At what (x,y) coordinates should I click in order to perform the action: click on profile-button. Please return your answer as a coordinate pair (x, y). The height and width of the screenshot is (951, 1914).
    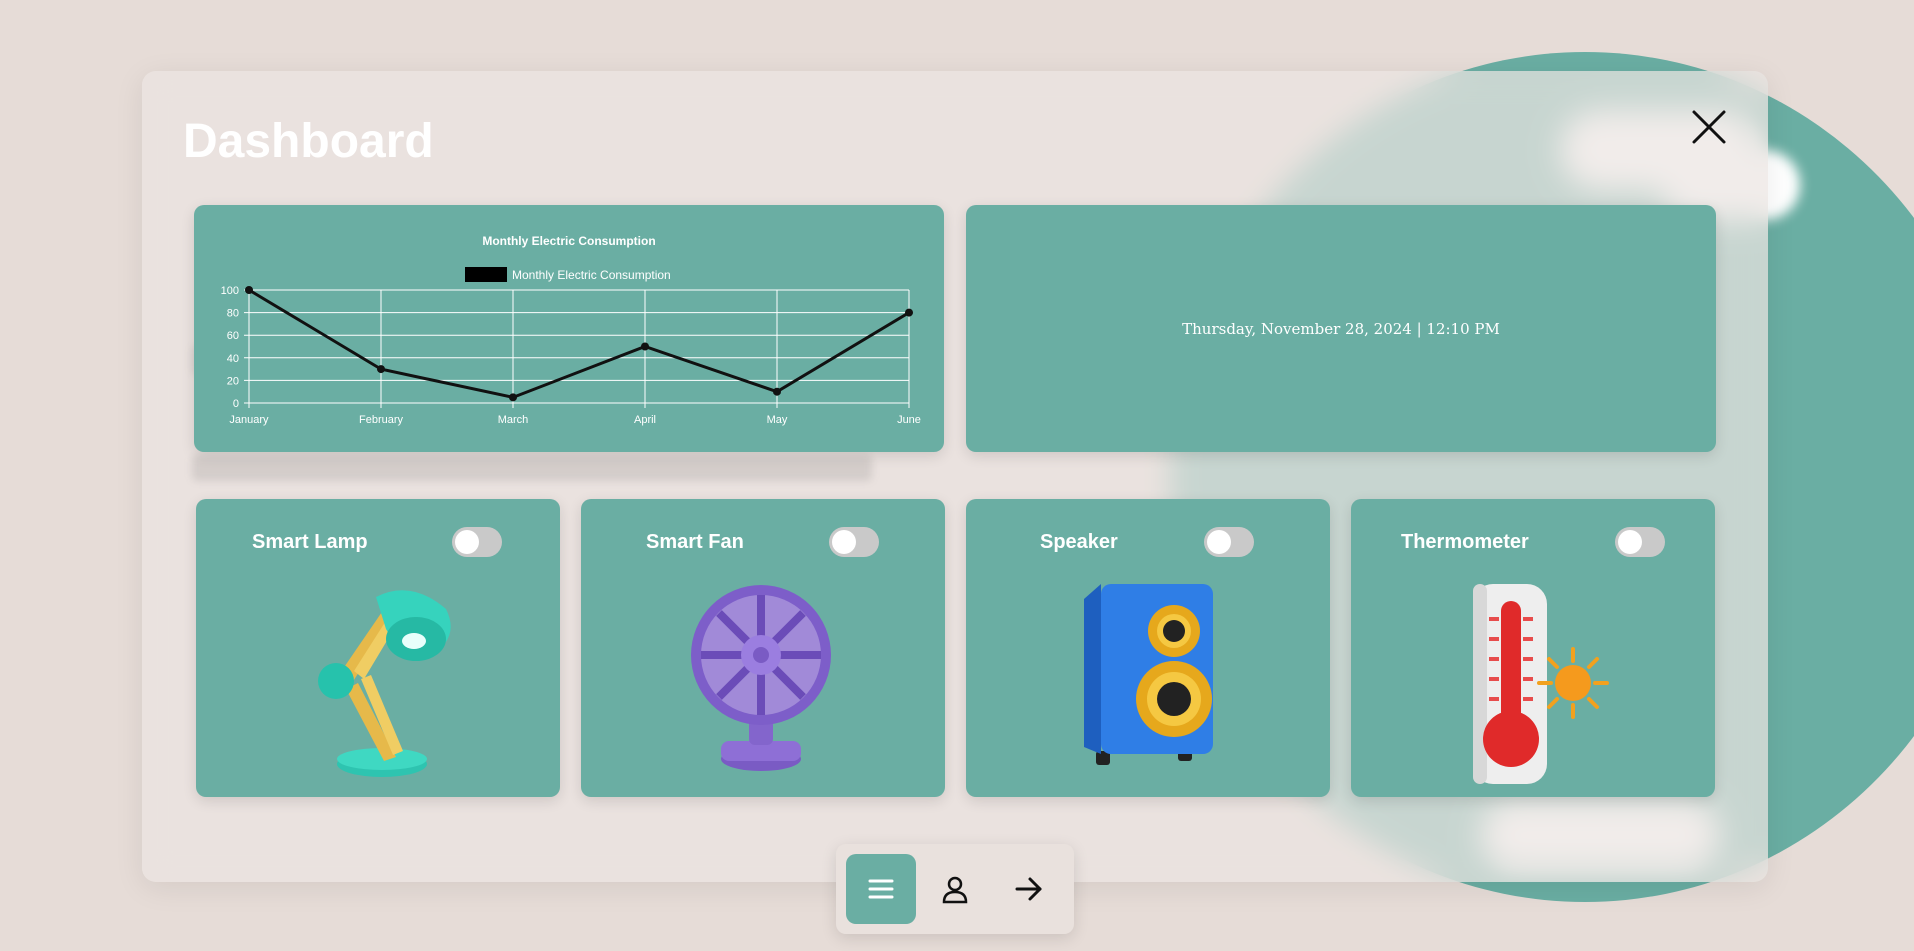
    Looking at the image, I should click on (955, 889).